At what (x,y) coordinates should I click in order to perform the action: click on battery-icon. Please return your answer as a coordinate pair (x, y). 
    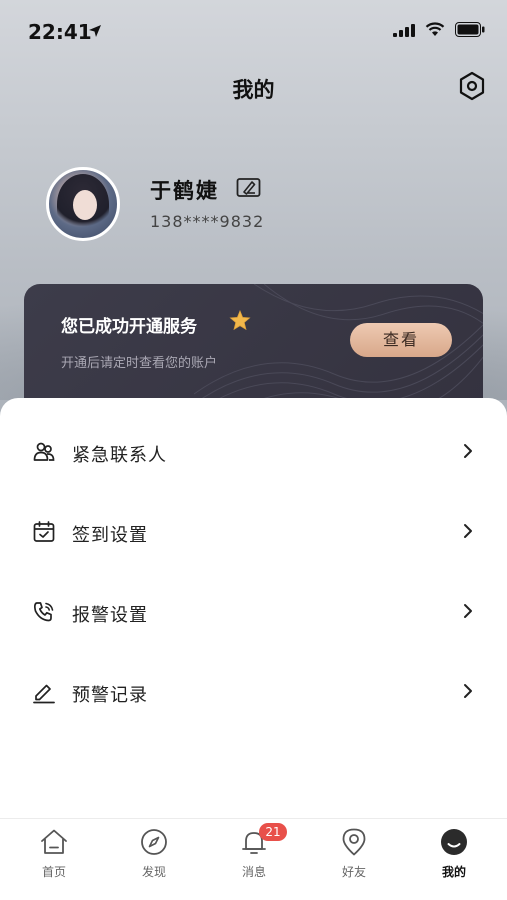
    Looking at the image, I should click on (470, 29).